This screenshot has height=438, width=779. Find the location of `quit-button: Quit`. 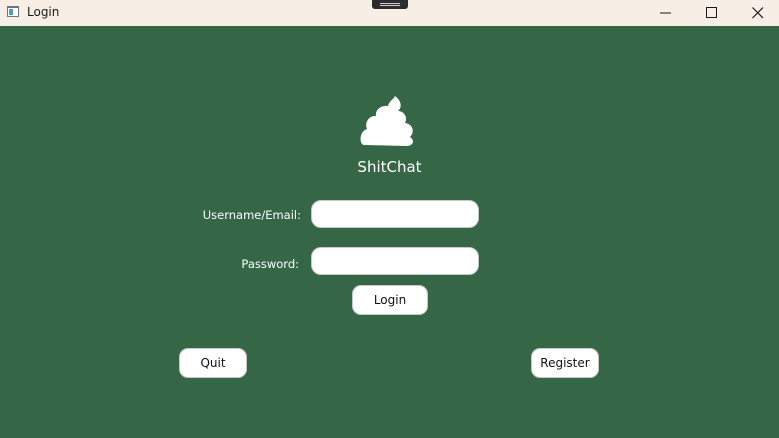

quit-button: Quit is located at coordinates (213, 363).